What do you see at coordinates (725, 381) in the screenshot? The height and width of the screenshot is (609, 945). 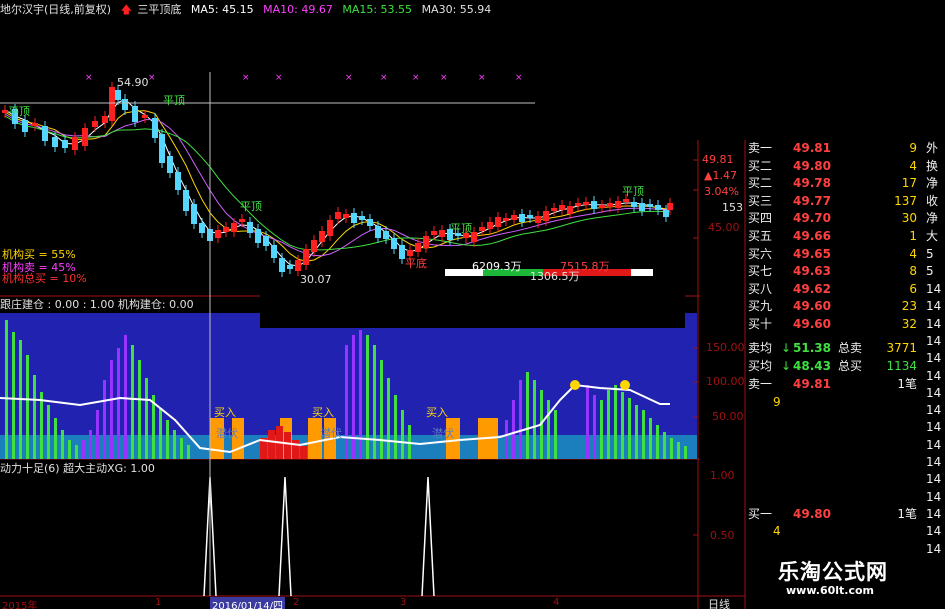 I see `ind1-axis-100: 100.00` at bounding box center [725, 381].